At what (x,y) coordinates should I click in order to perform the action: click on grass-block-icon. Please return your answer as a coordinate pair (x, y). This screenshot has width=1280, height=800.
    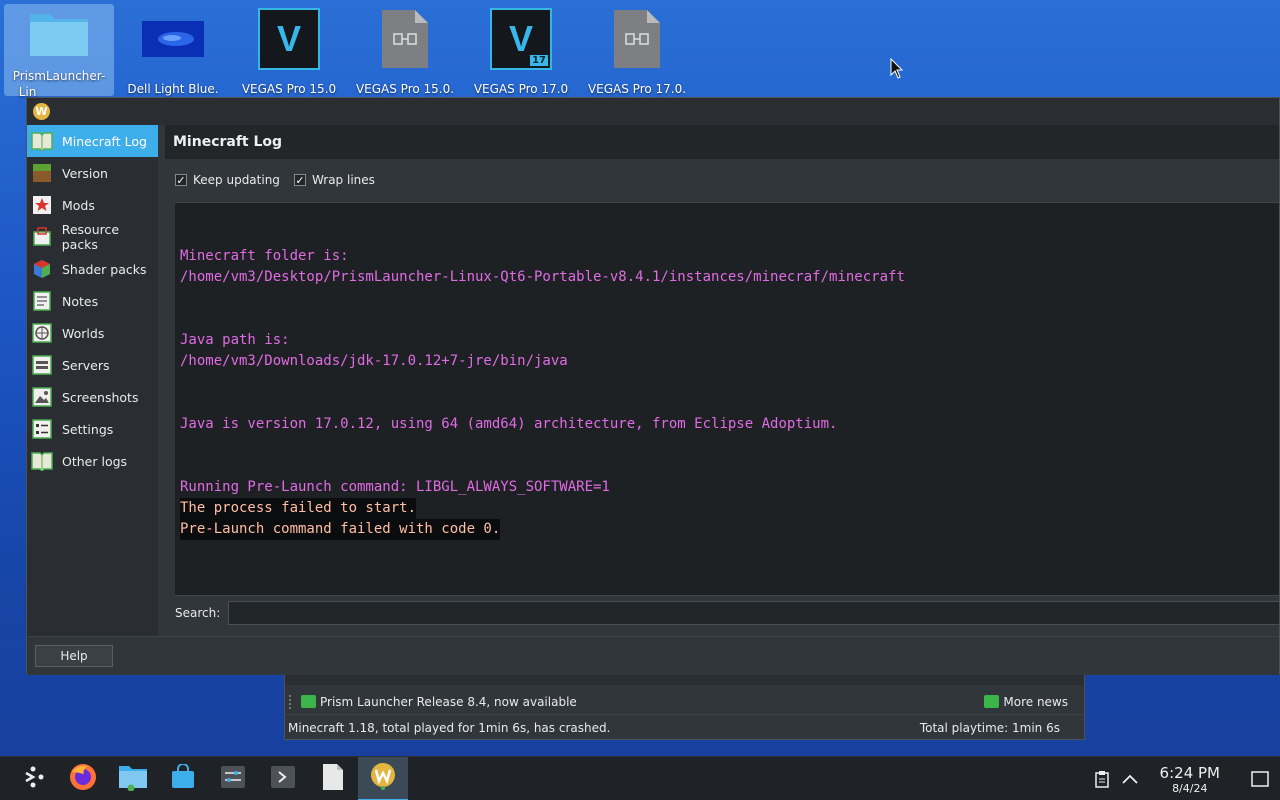
    Looking at the image, I should click on (42, 173).